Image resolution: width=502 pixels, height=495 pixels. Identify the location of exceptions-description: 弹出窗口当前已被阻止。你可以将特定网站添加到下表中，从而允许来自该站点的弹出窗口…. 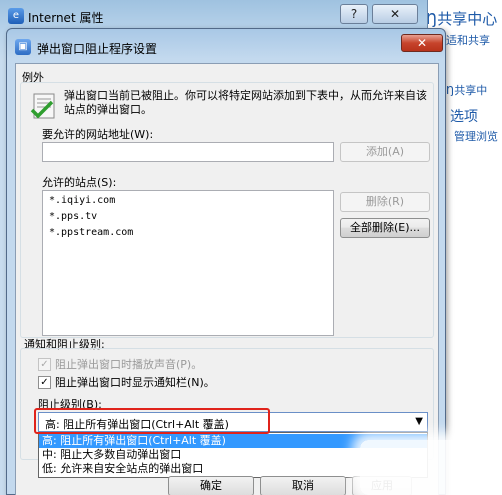
(245, 102).